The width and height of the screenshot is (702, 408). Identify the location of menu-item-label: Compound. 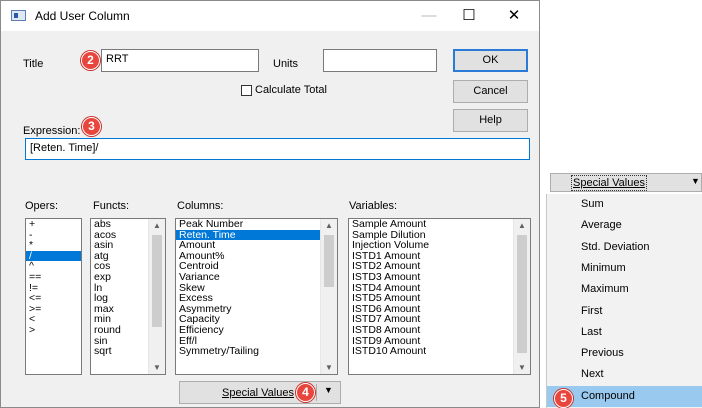
(608, 395).